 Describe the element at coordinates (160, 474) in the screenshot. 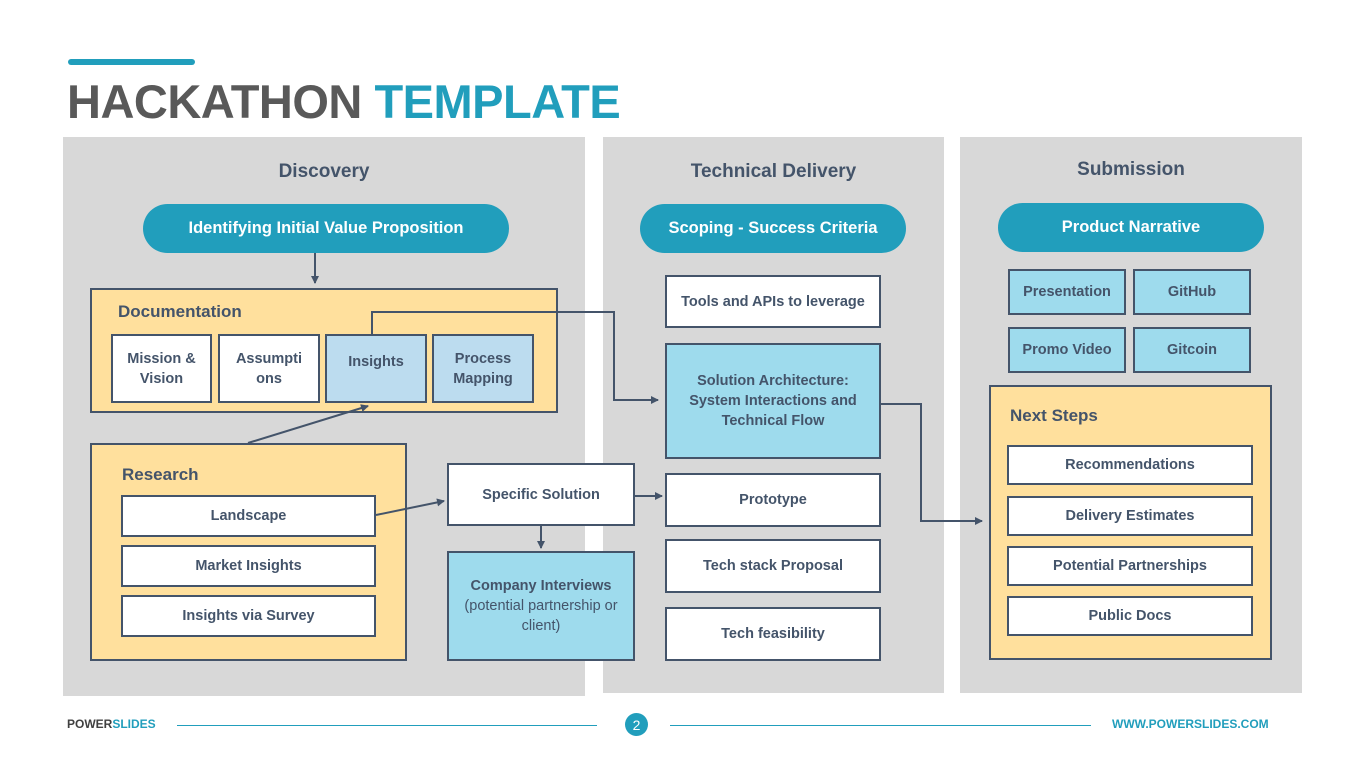

I see `research-label: Research` at that location.